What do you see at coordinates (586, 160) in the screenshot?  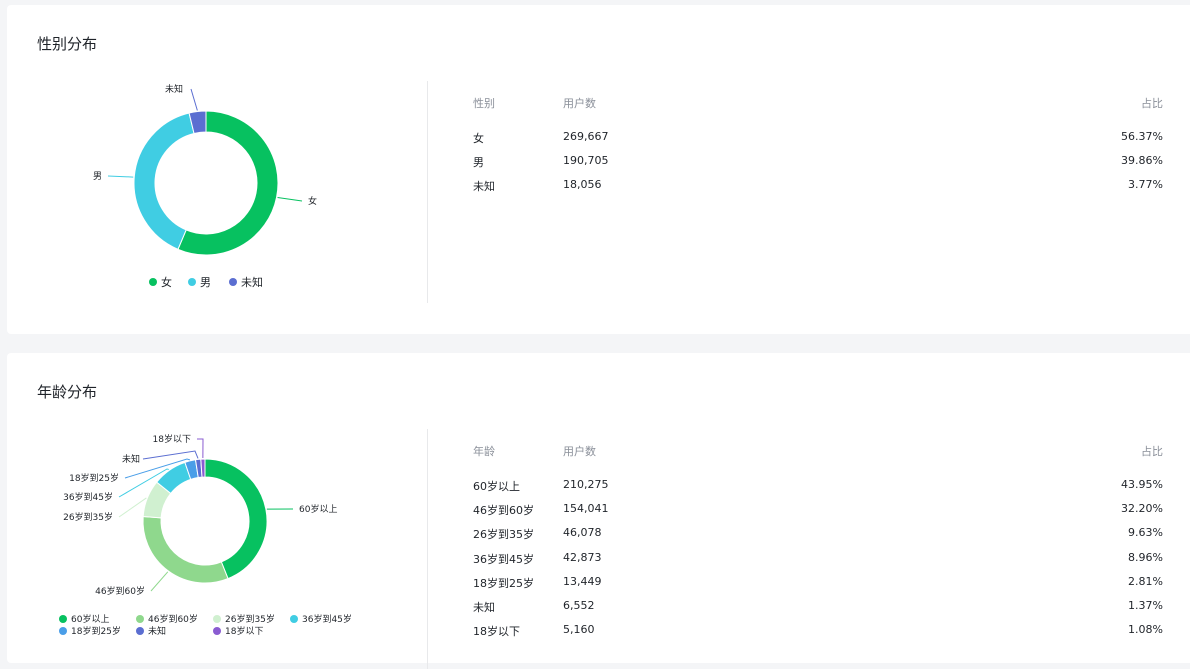 I see `gender-table-cell: 190,705` at bounding box center [586, 160].